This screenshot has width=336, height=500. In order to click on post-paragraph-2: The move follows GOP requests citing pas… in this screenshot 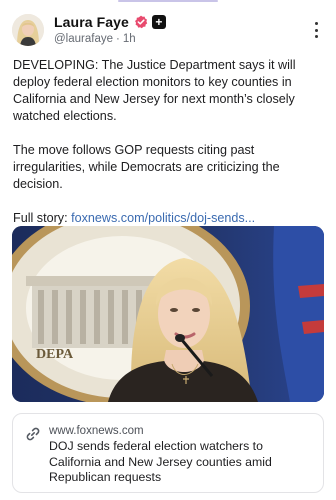, I will do `click(146, 167)`.